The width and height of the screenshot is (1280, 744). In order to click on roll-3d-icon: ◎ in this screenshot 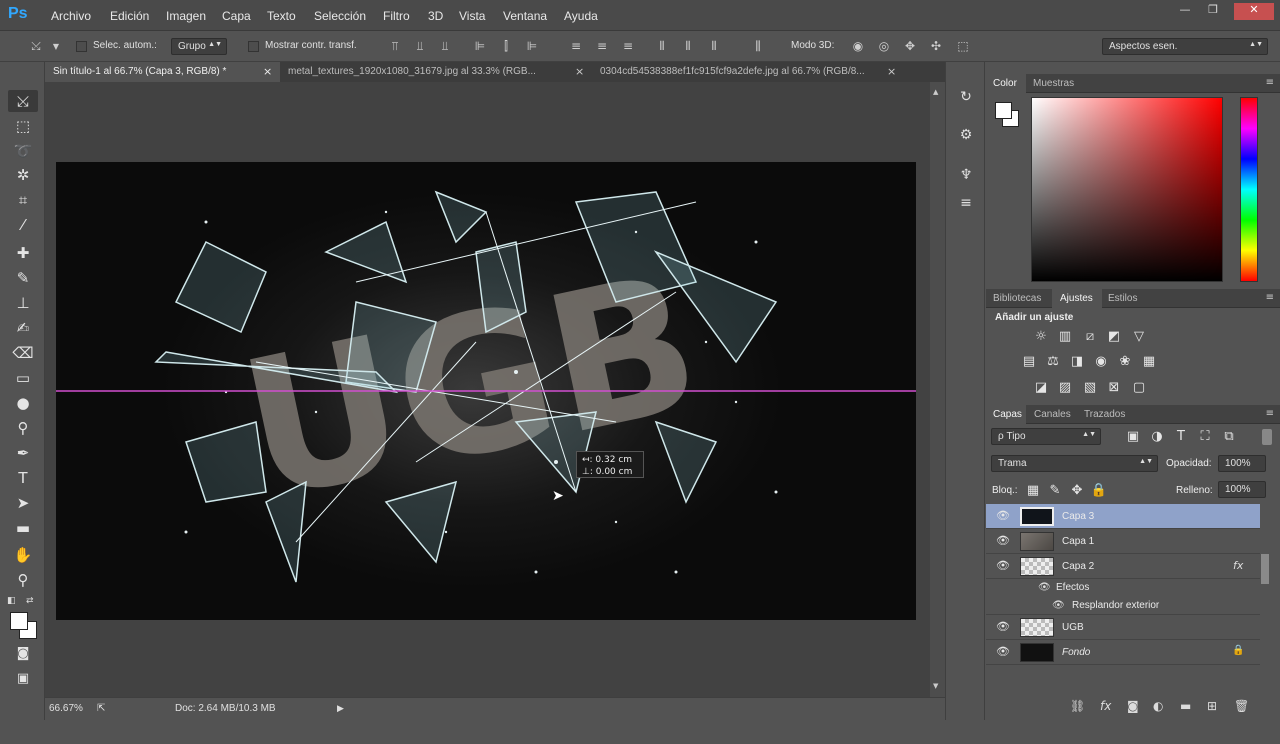, I will do `click(884, 46)`.